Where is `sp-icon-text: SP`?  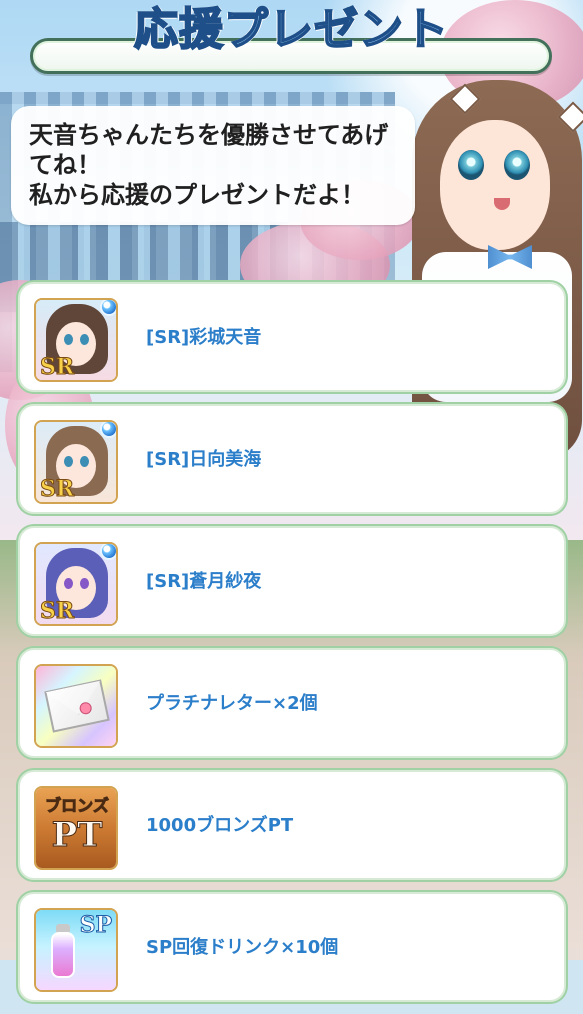
sp-icon-text: SP is located at coordinates (95, 925).